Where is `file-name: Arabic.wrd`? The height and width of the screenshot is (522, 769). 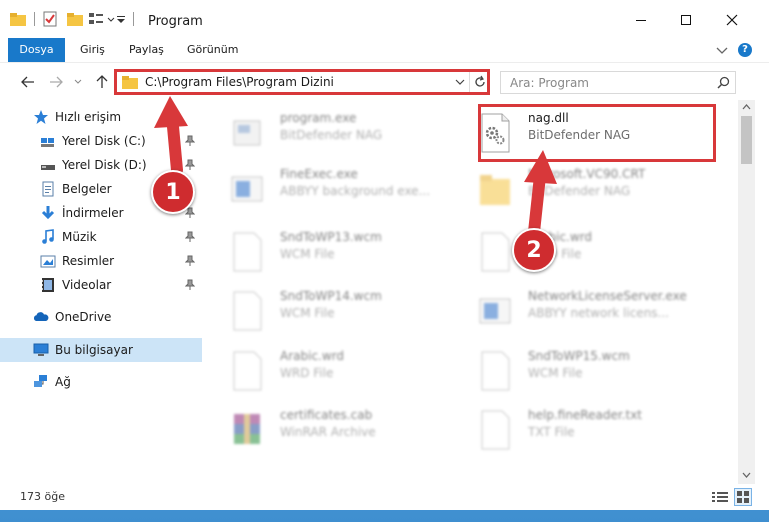
file-name: Arabic.wrd is located at coordinates (312, 356).